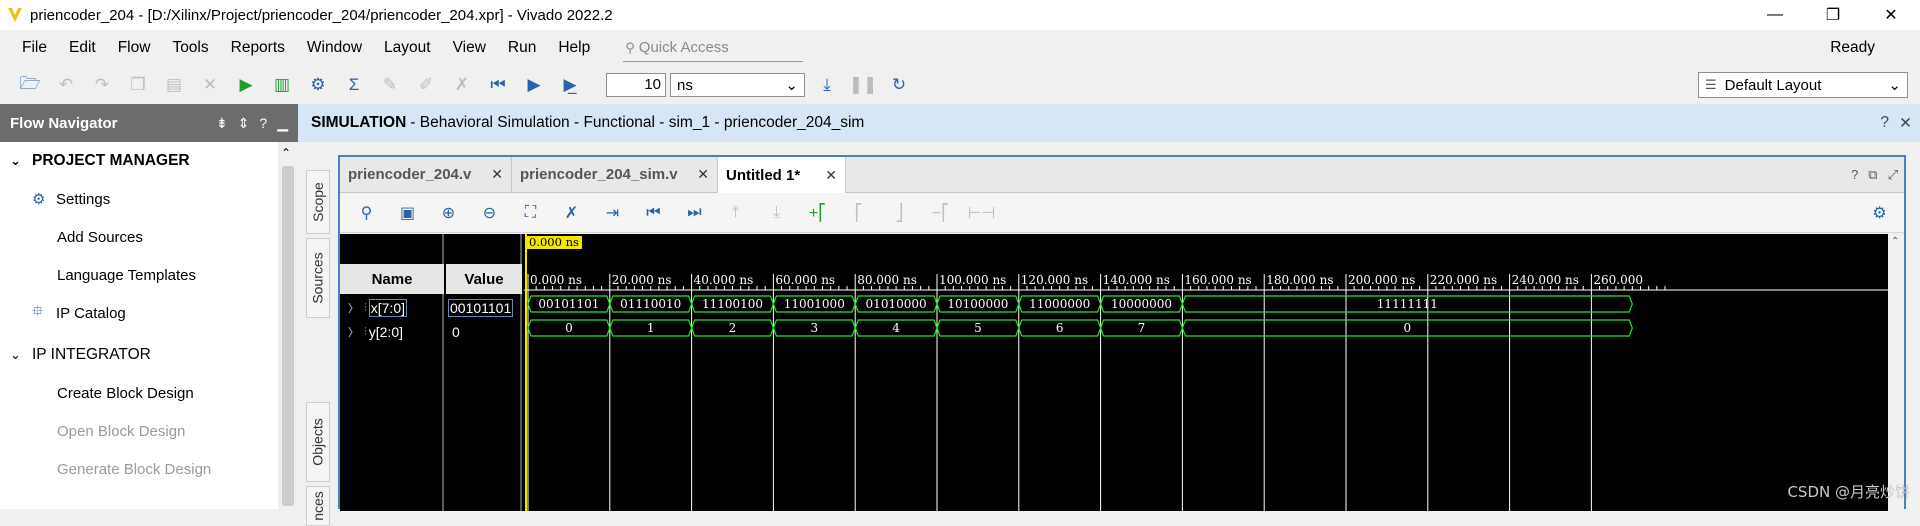 This screenshot has height=526, width=1920. What do you see at coordinates (139, 199) in the screenshot?
I see `nav-item-settings: ⚙ Settings` at bounding box center [139, 199].